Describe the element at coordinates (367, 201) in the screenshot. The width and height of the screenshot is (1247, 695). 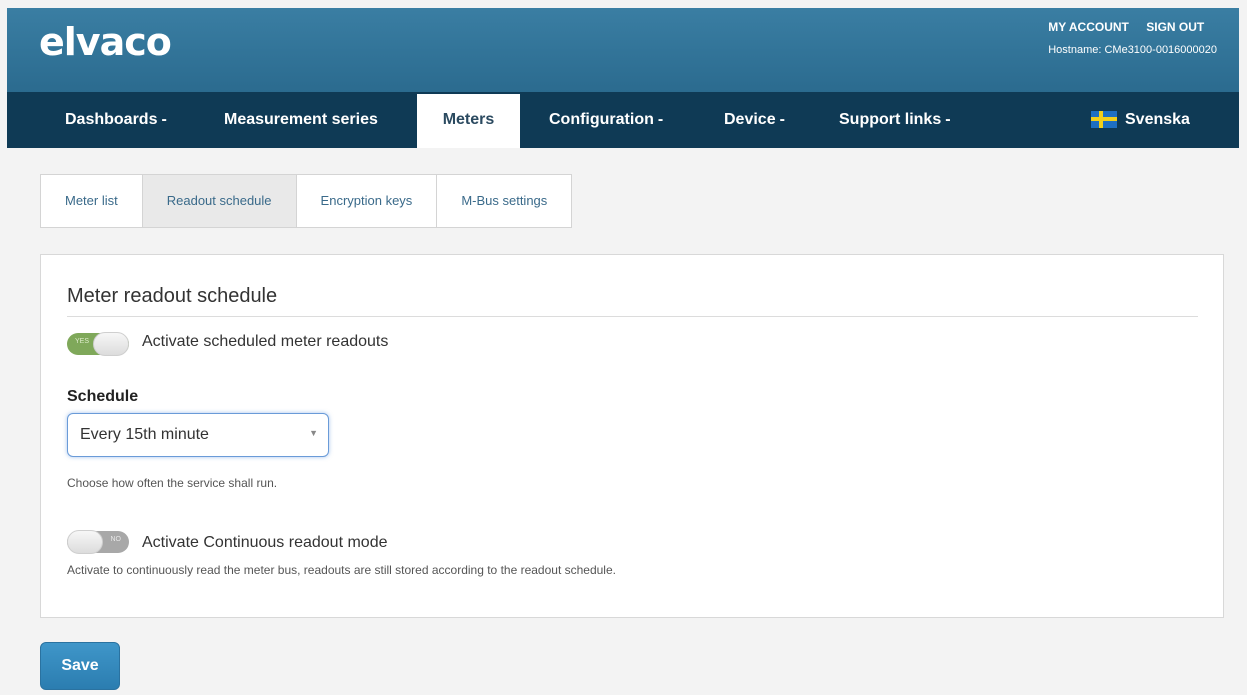
I see `subtab-encryption-keys: Encryption keys` at that location.